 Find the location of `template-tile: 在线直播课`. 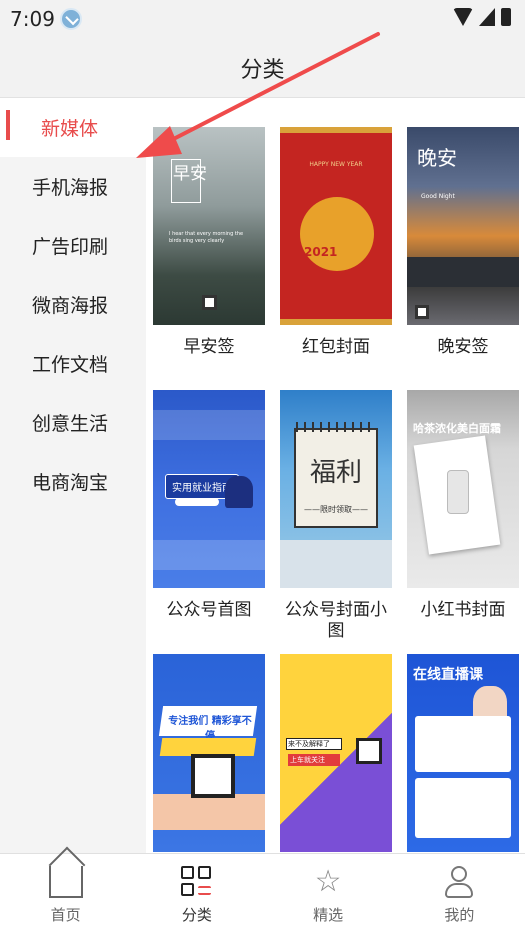

template-tile: 在线直播课 is located at coordinates (463, 753).